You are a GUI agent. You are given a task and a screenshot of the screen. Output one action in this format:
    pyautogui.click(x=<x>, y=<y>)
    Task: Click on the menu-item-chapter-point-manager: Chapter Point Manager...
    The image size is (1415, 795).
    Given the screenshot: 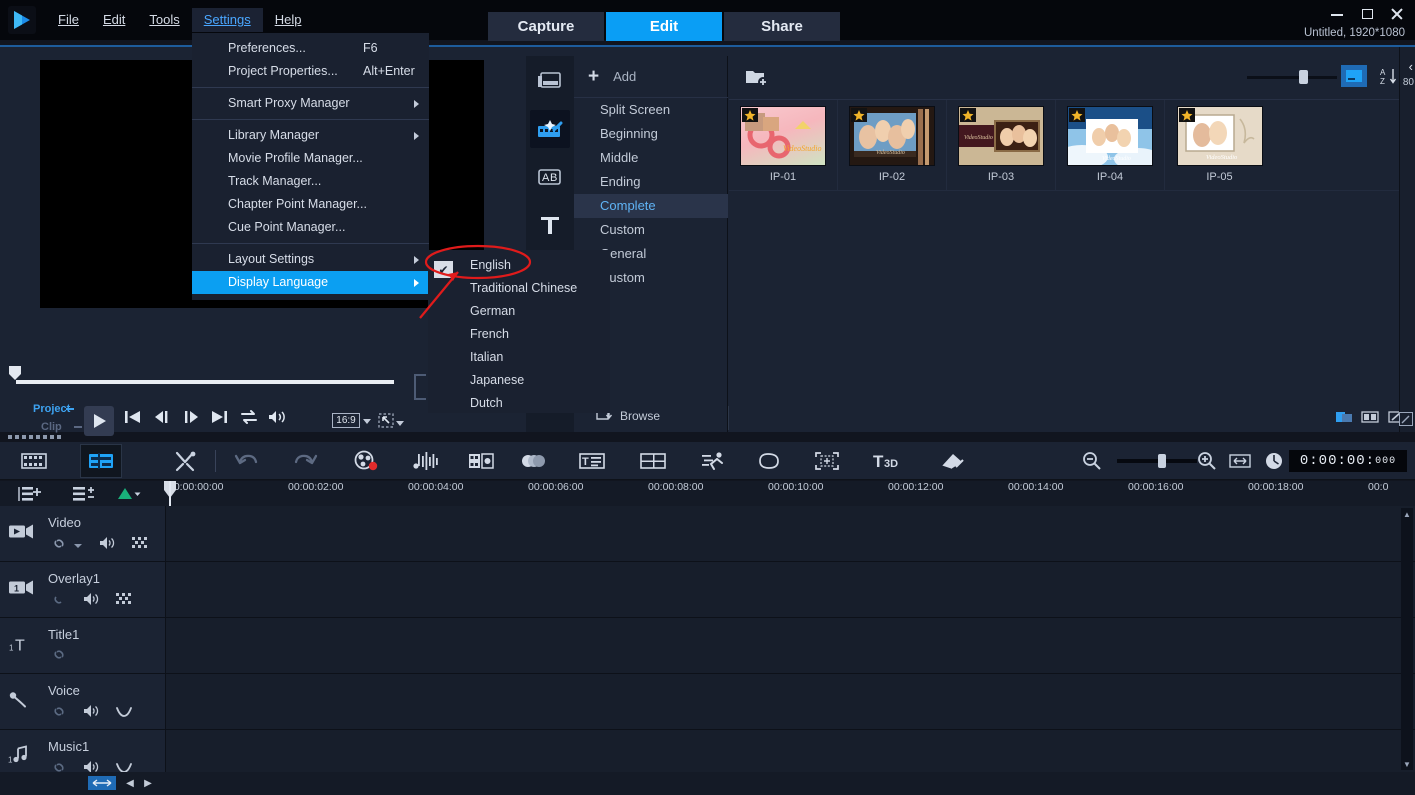 What is the action you would take?
    pyautogui.click(x=310, y=204)
    